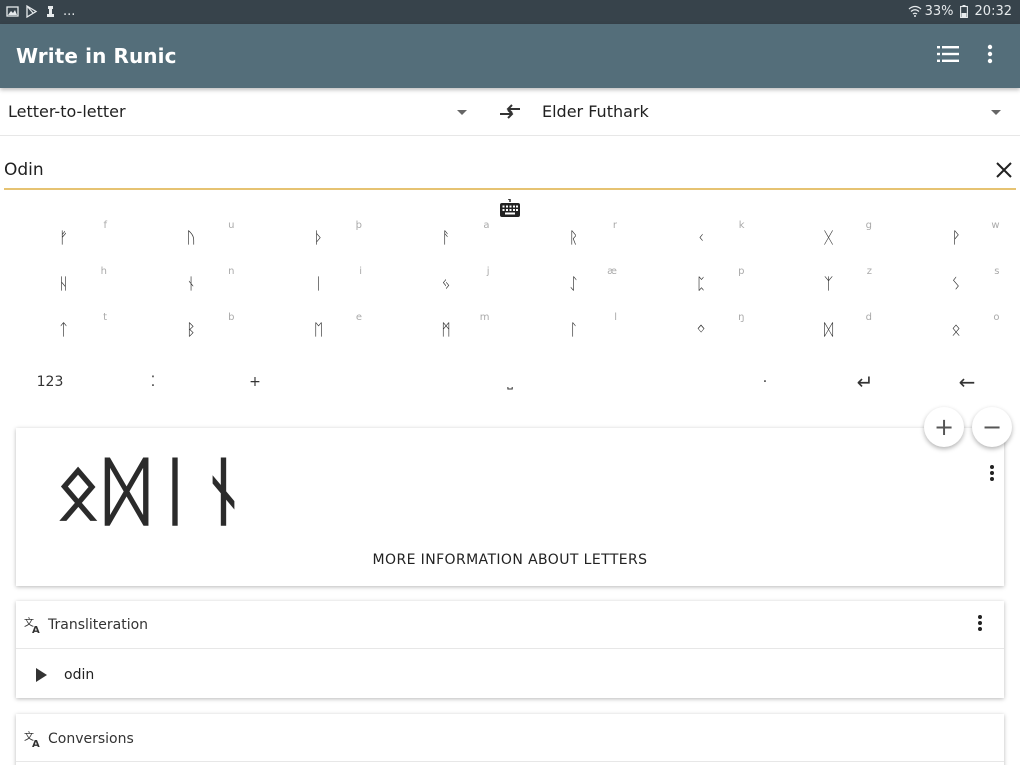 The width and height of the screenshot is (1020, 765). Describe the element at coordinates (828, 237) in the screenshot. I see `rune-glyph: ᚷ` at that location.